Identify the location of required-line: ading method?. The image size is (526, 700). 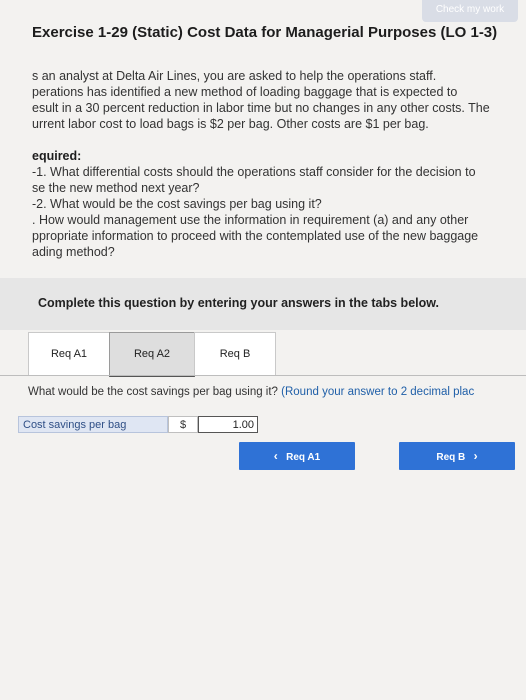
(73, 252).